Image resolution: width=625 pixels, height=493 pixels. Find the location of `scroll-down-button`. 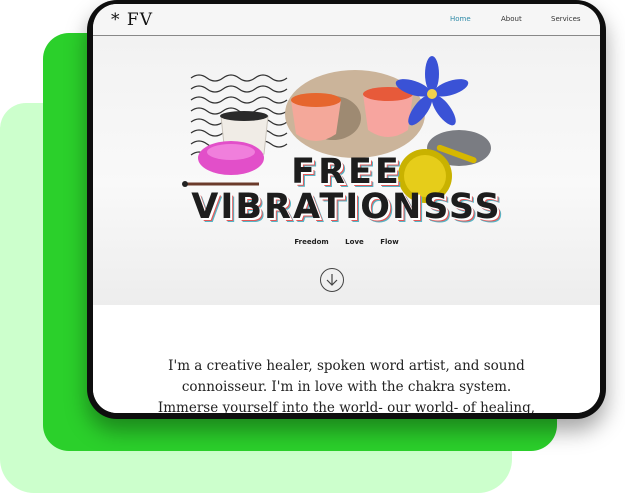

scroll-down-button is located at coordinates (332, 280).